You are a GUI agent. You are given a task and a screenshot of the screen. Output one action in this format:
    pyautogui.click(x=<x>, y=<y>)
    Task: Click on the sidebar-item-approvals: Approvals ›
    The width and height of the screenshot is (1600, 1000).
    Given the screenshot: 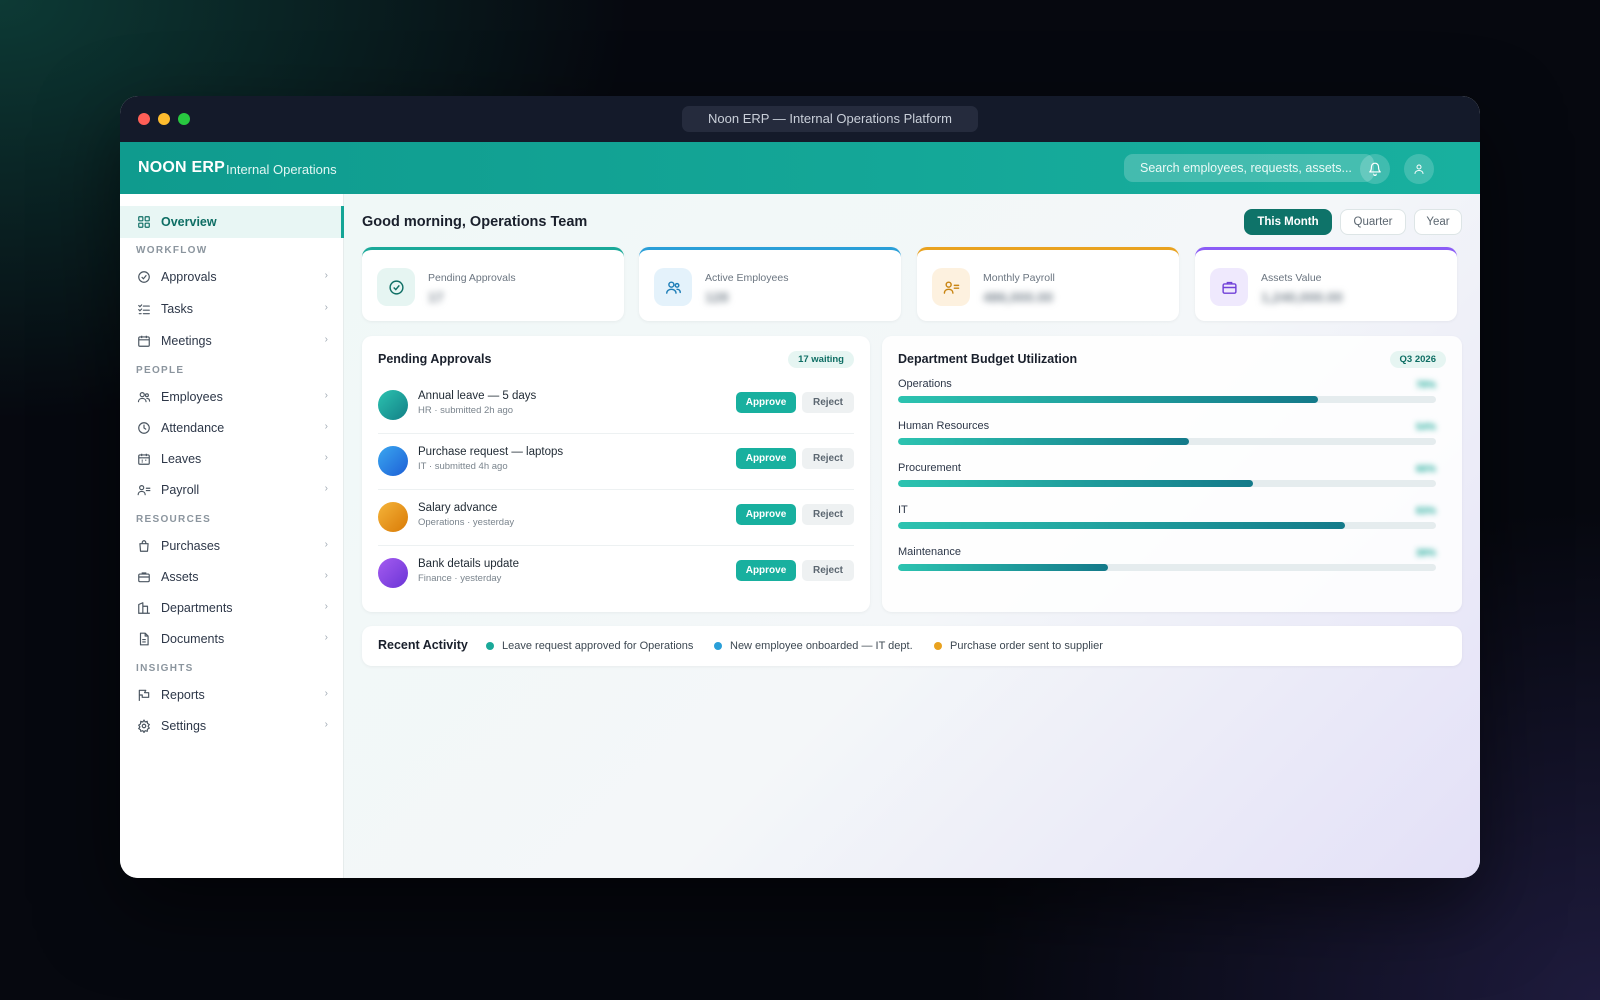 What is the action you would take?
    pyautogui.click(x=232, y=277)
    